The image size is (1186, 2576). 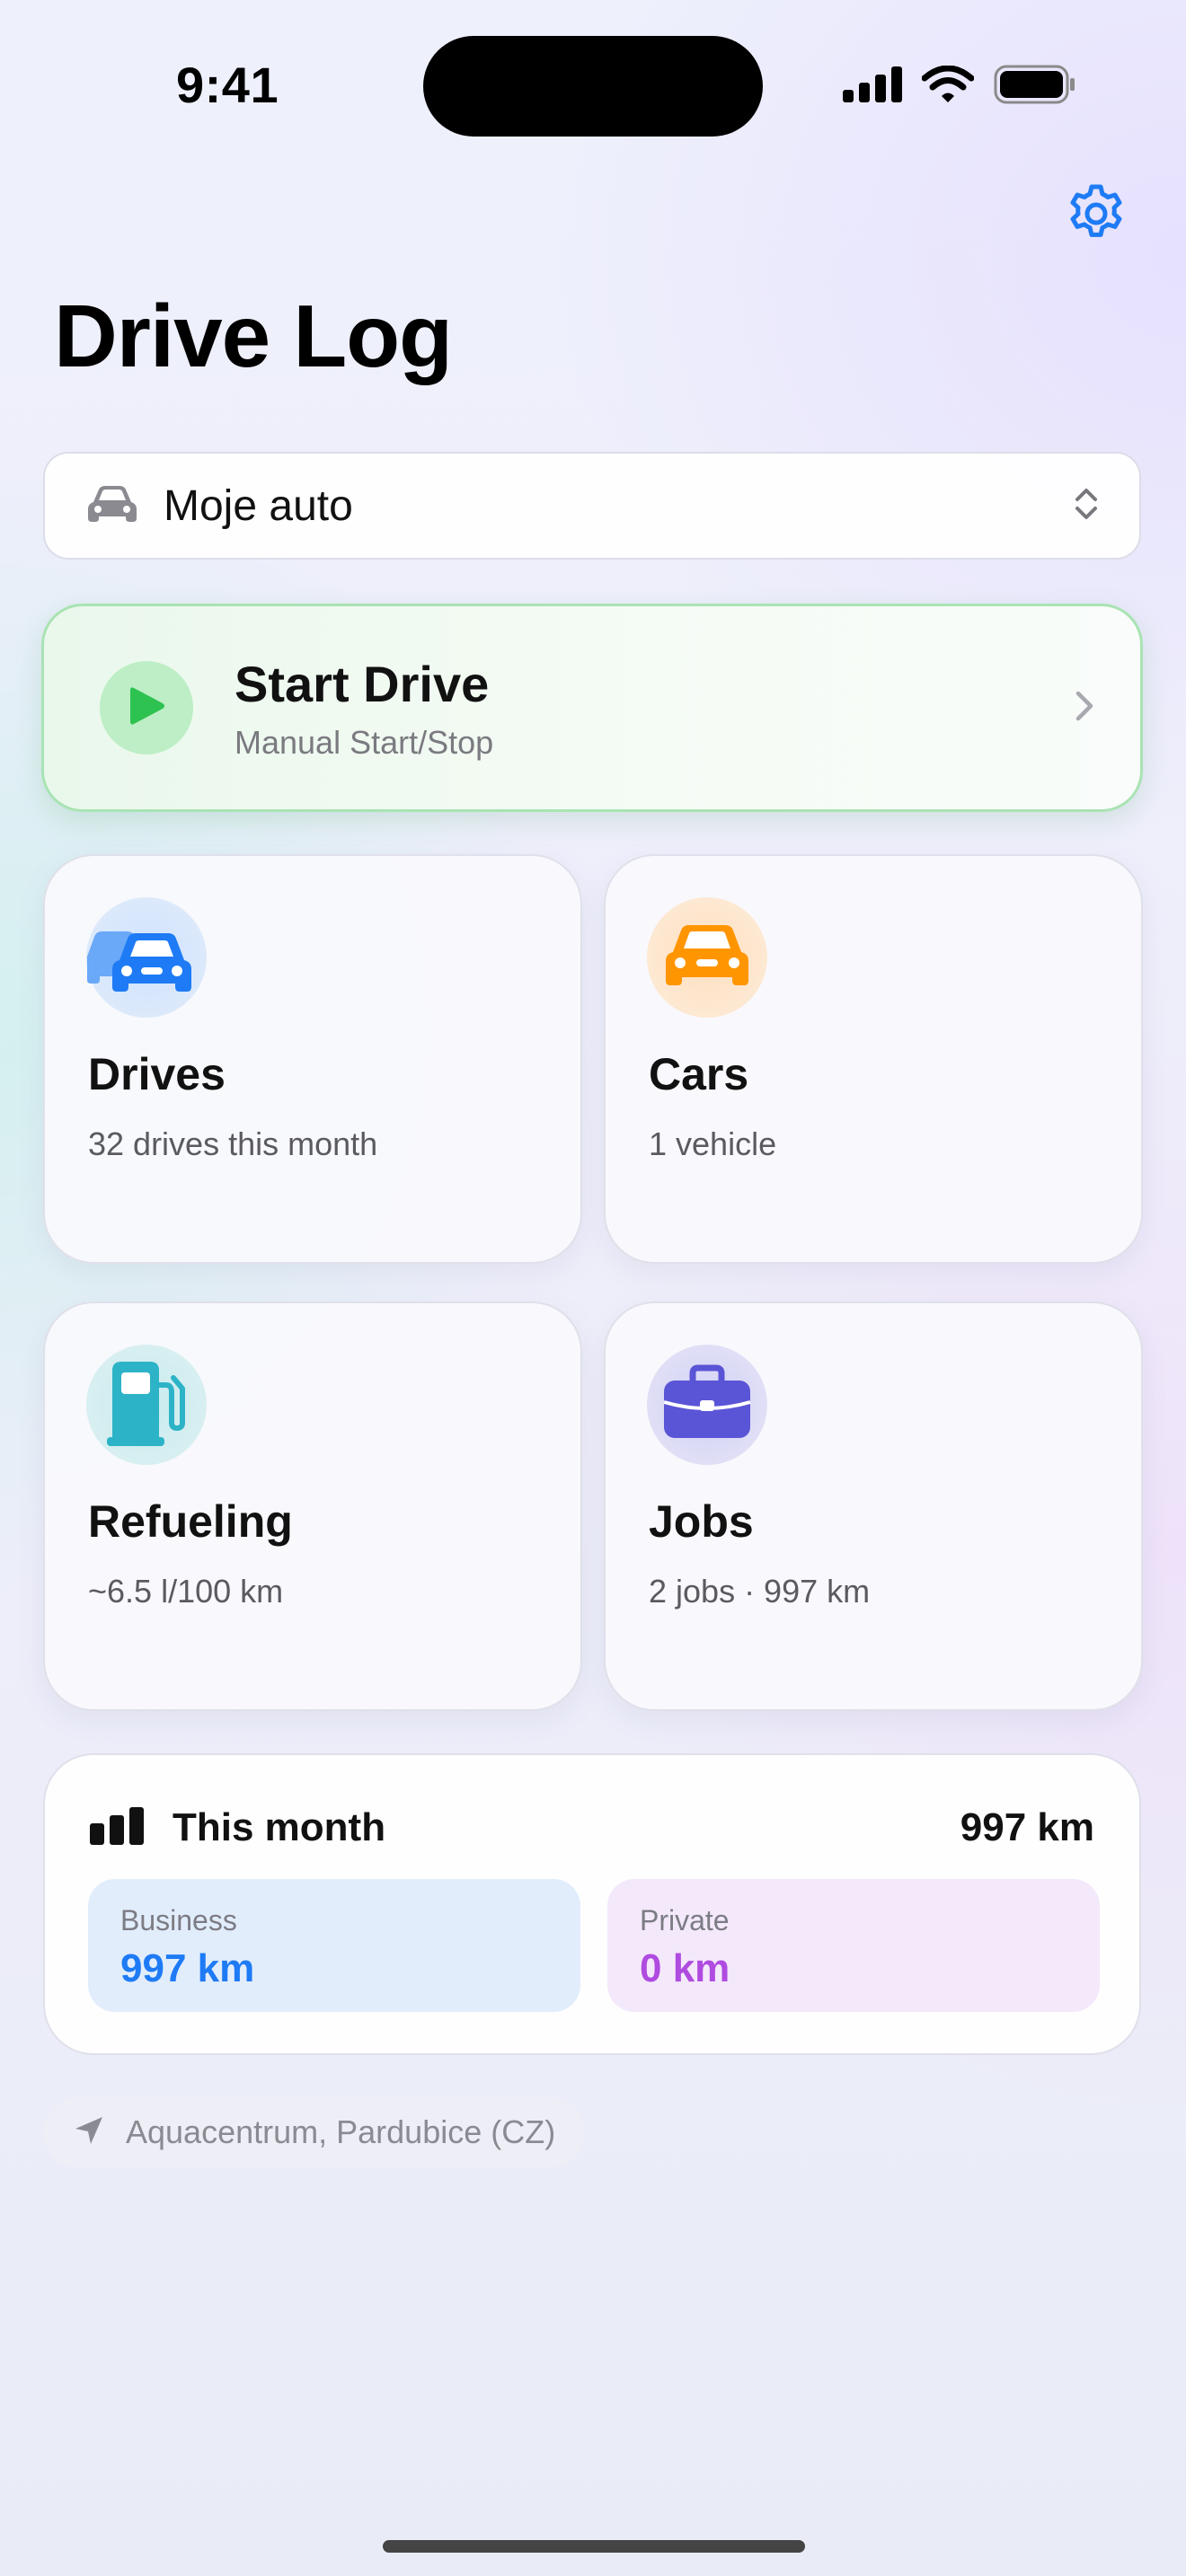 I want to click on business-label: Business, so click(x=178, y=1920).